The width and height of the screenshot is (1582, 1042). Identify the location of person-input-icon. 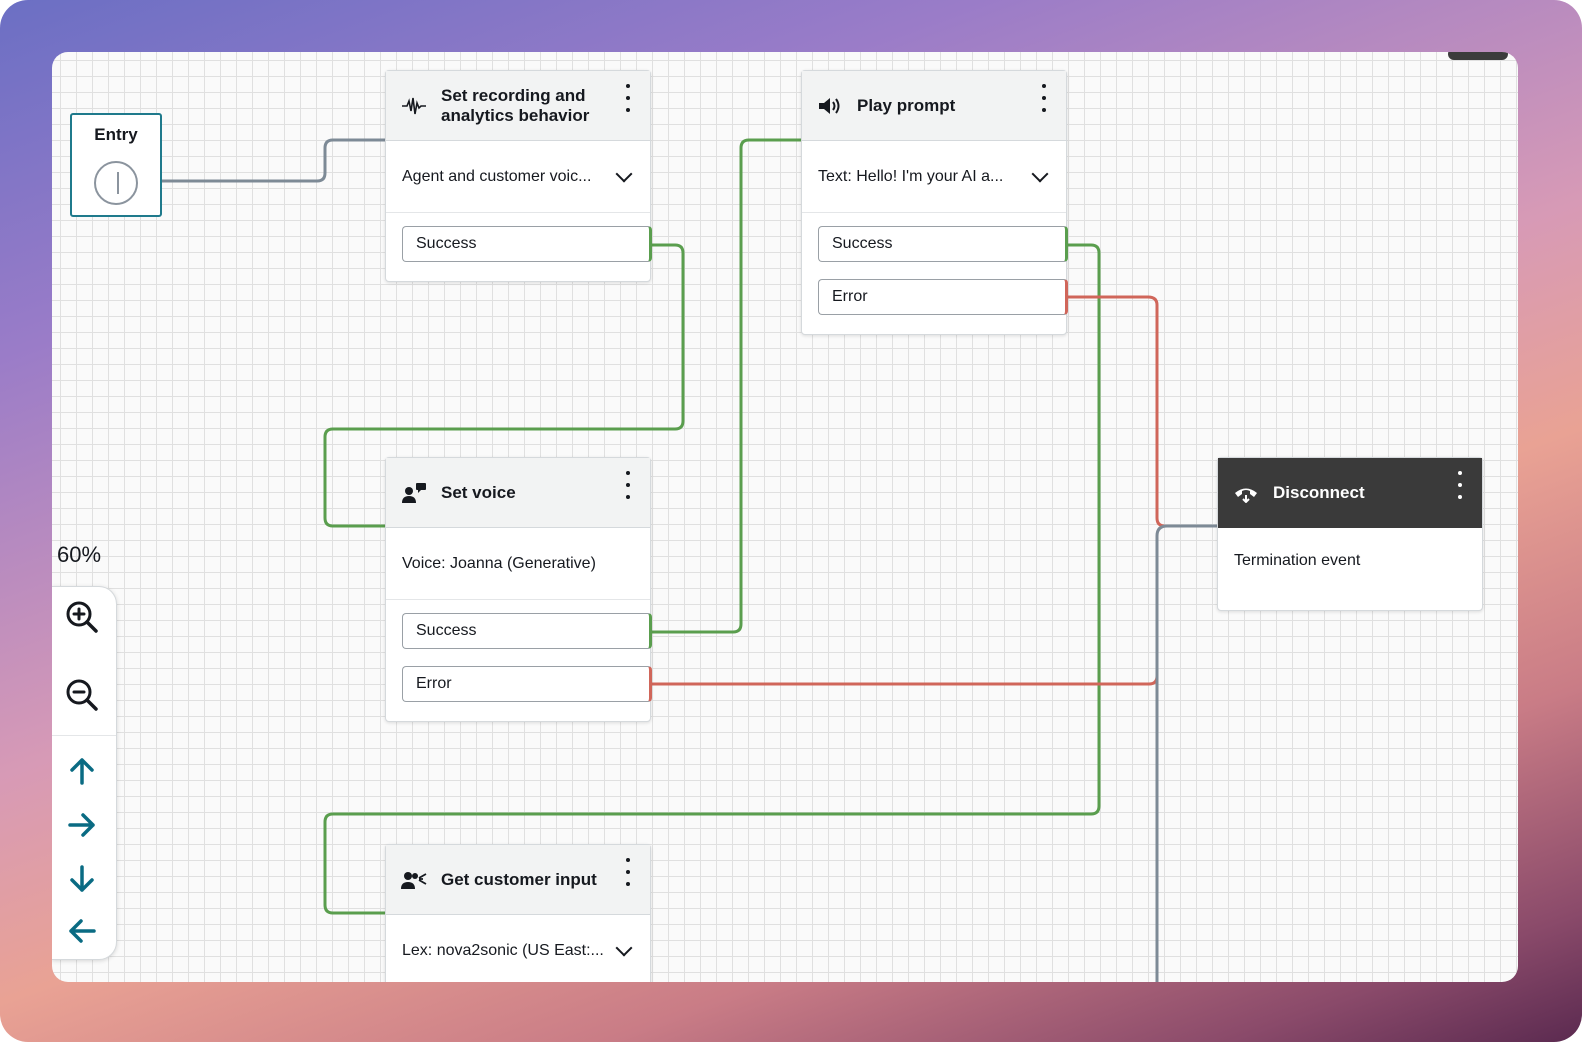
(414, 880).